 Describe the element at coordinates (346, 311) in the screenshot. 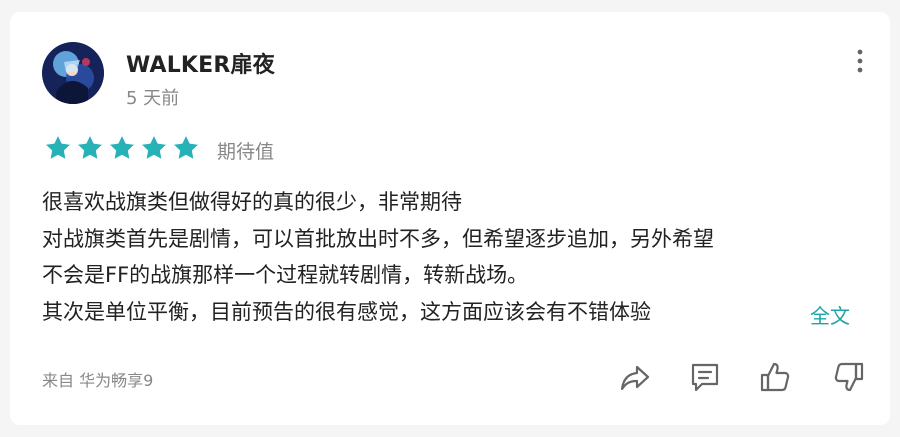

I see `review-line: 其次是单位平衡，目前预告的很有感觉，这方面应该会有不错体验` at that location.